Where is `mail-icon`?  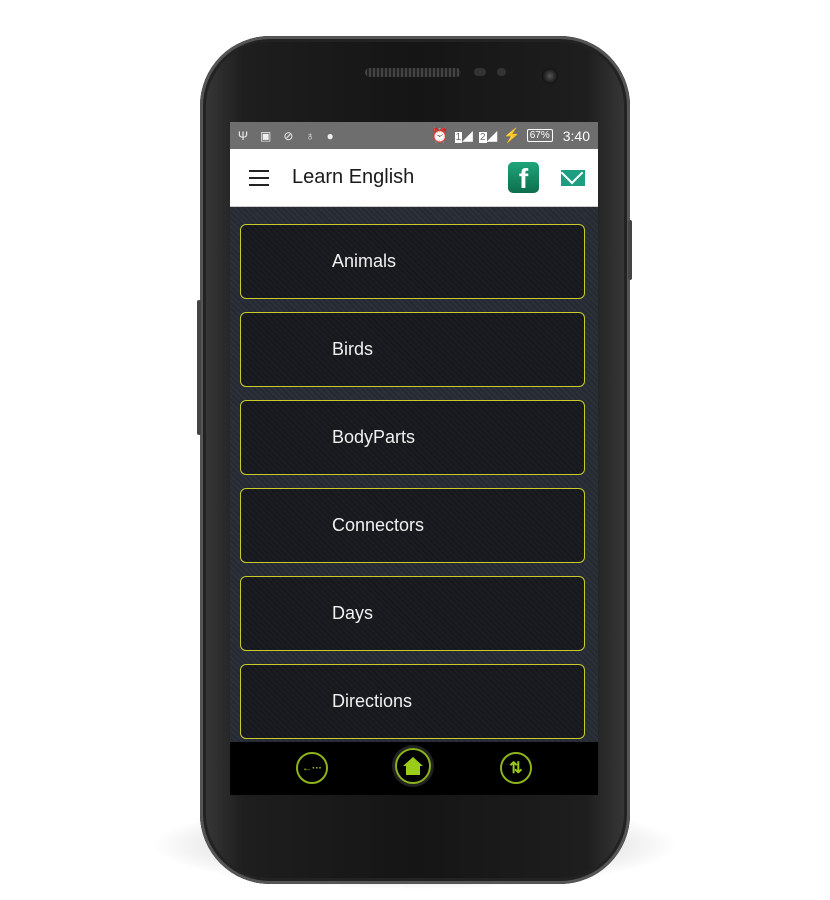
mail-icon is located at coordinates (573, 177).